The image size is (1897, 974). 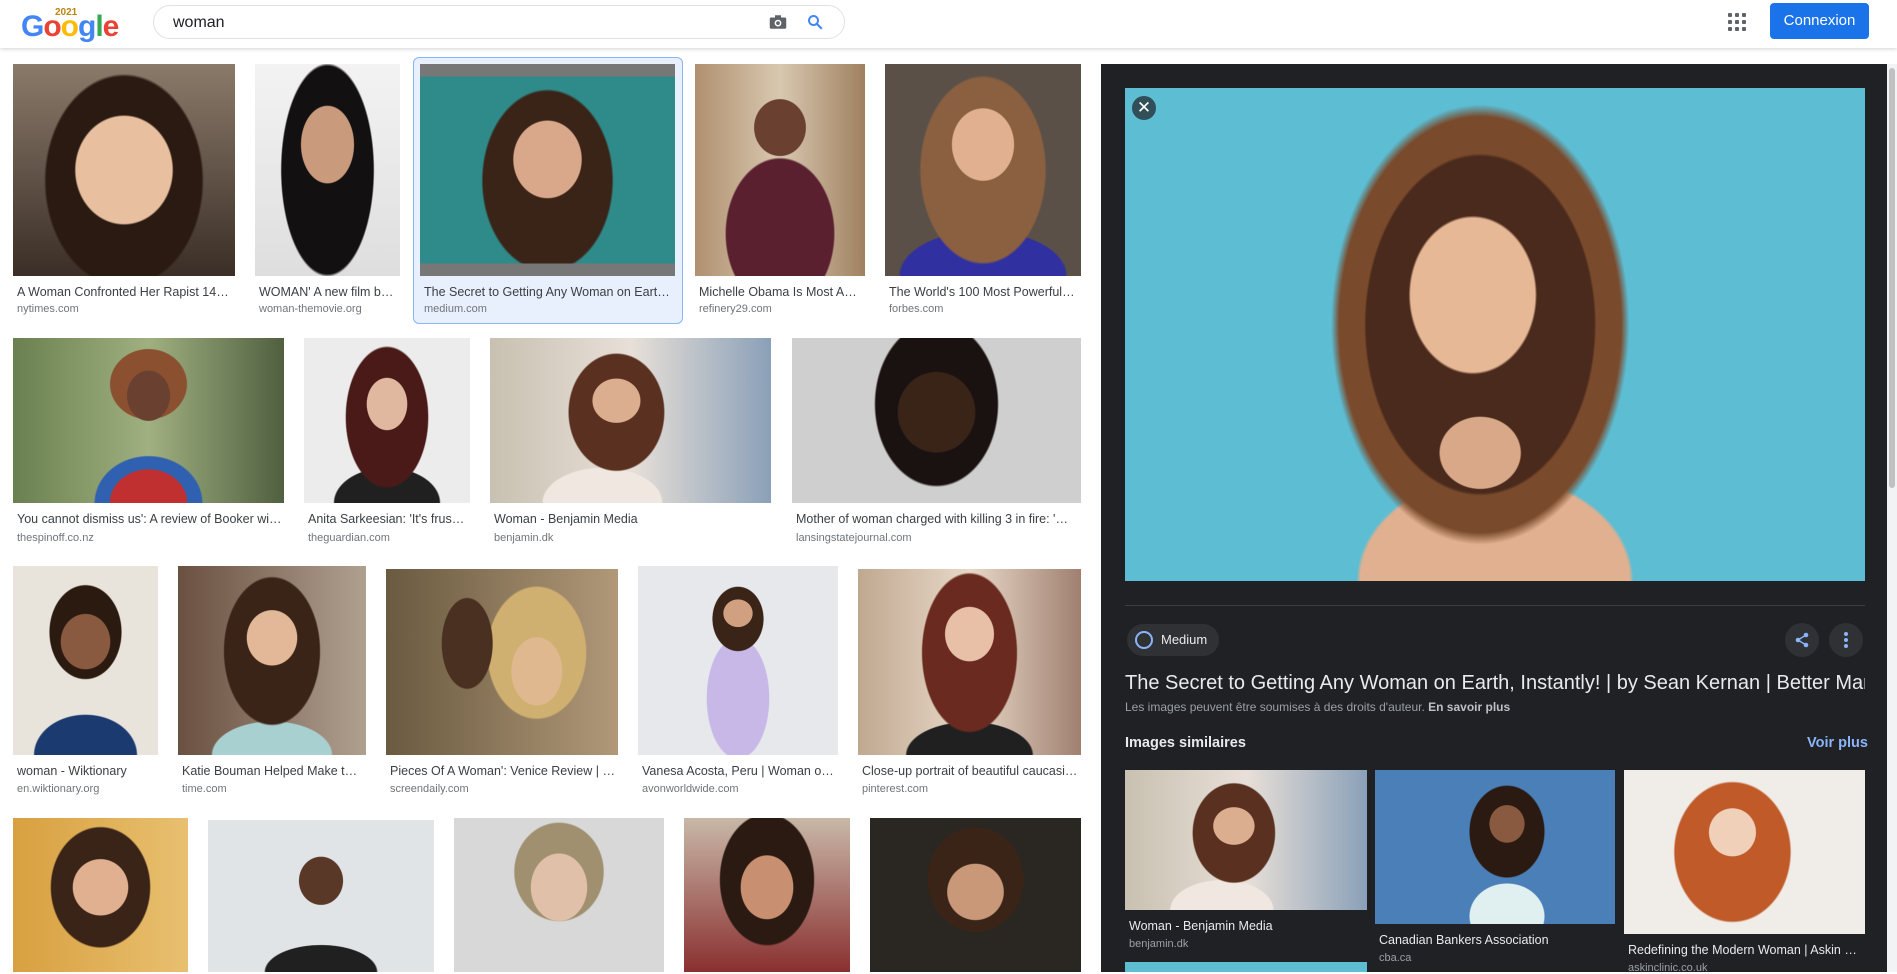 What do you see at coordinates (1802, 640) in the screenshot?
I see `share-icon` at bounding box center [1802, 640].